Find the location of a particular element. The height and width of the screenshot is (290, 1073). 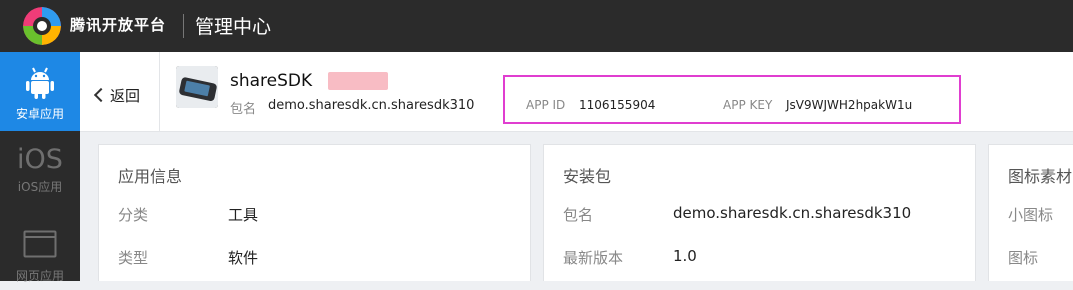

management-center-title: 管理中心 is located at coordinates (233, 25).